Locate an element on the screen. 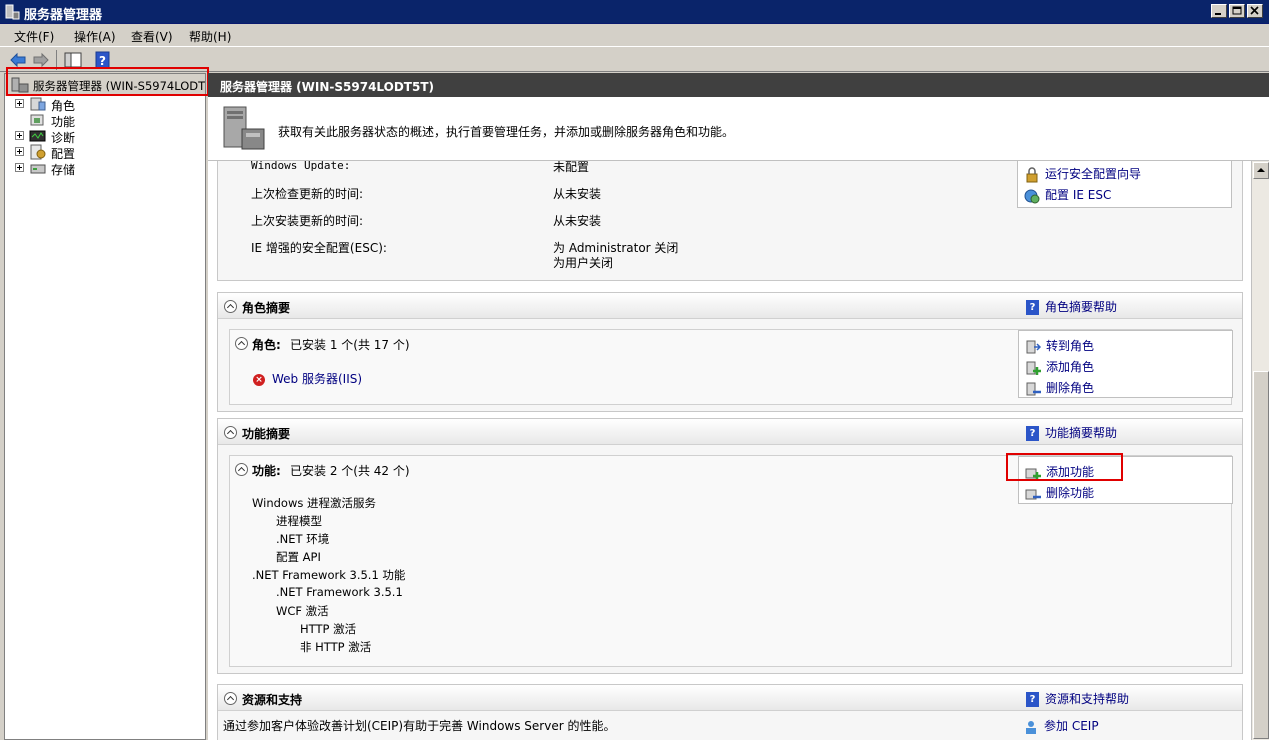 This screenshot has width=1269, height=740. tree-item-storage: 存储 is located at coordinates (105, 168).